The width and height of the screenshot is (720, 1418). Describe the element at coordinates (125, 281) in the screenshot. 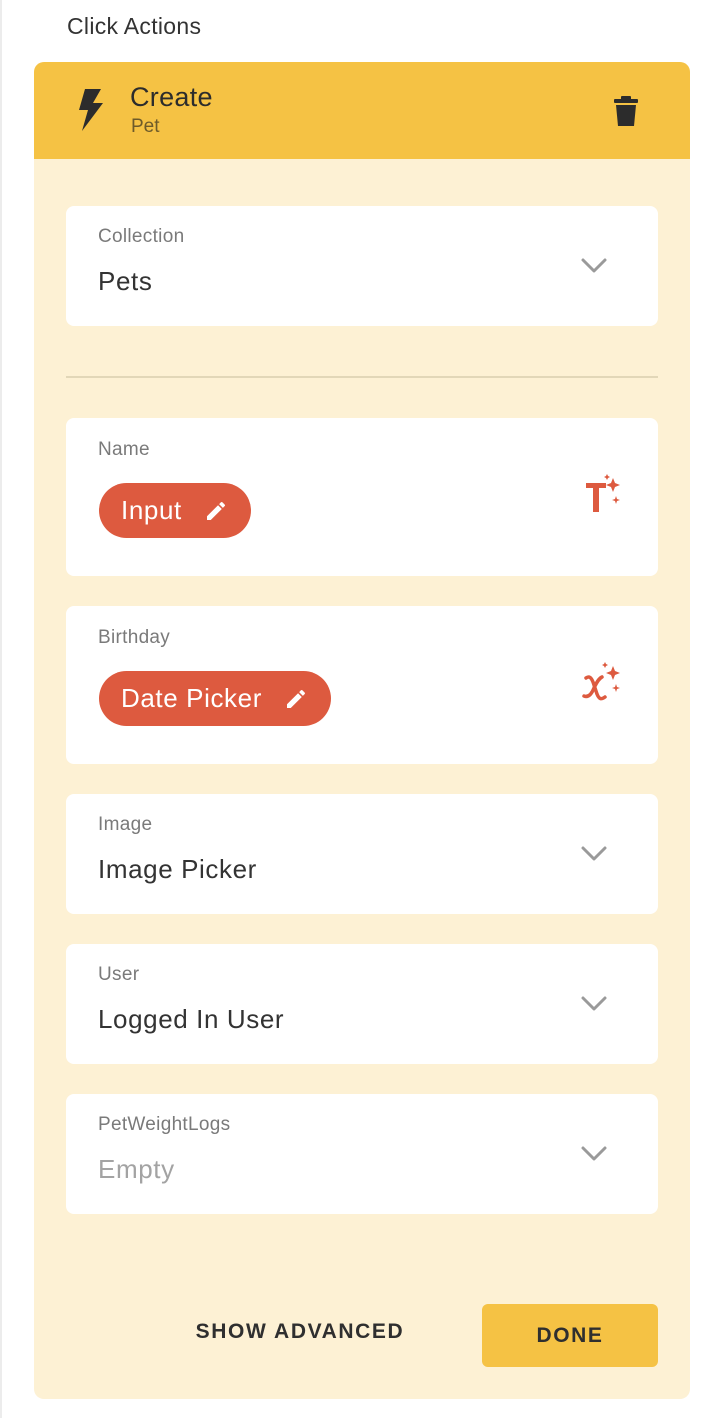

I see `collection-value: Pets` at that location.